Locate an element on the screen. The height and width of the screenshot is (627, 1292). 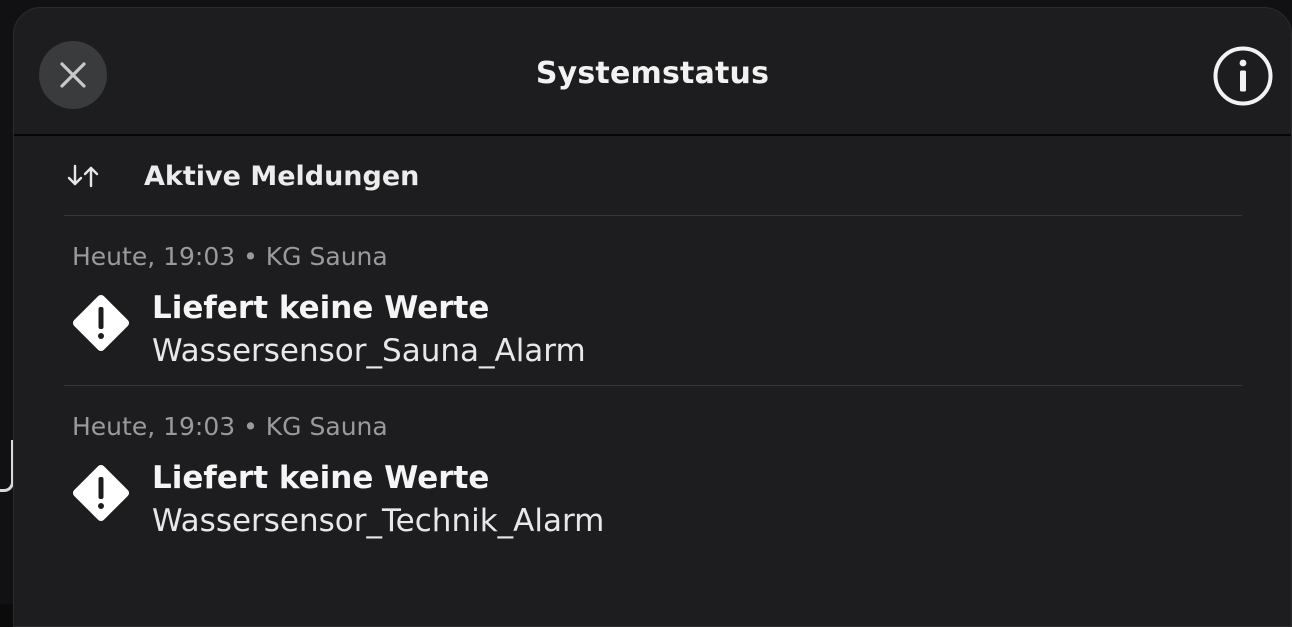
section-title: Aktive Meldungen is located at coordinates (282, 176).